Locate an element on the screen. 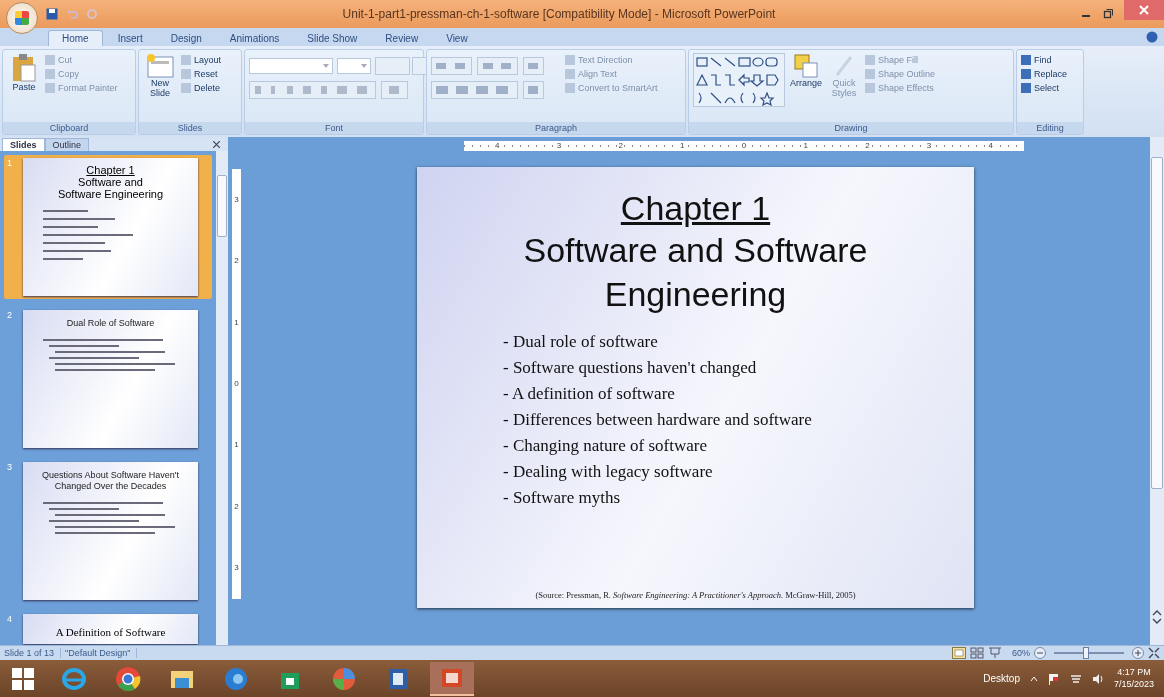 The image size is (1164, 697). thumbnail-heading: Chapter 1 is located at coordinates (110, 170).